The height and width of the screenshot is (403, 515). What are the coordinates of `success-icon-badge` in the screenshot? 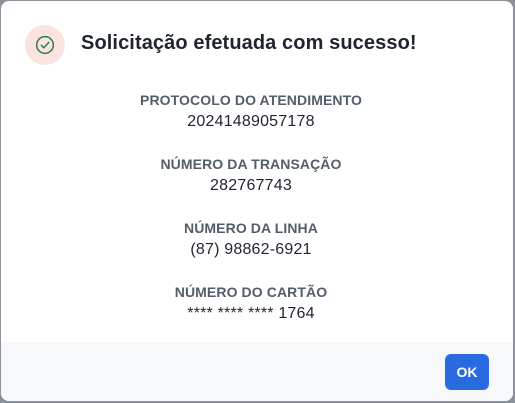 It's located at (45, 45).